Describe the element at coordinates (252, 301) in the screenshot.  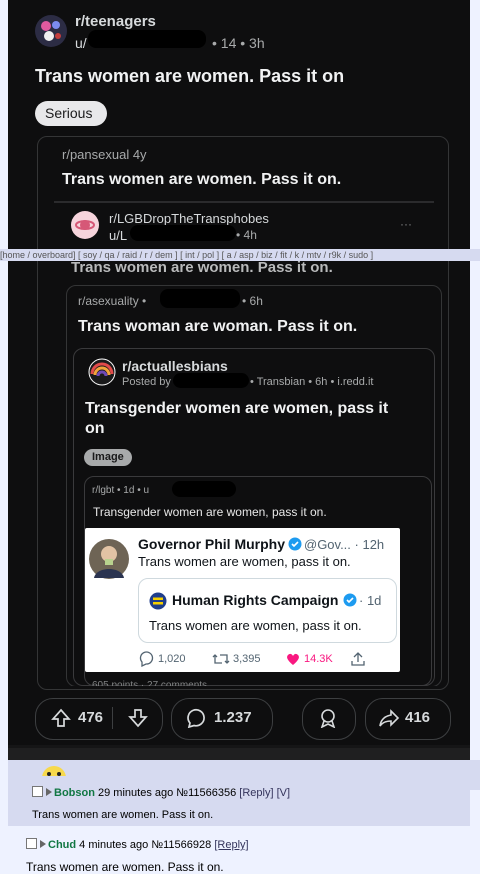
I see `ace-meta: • 6h` at that location.